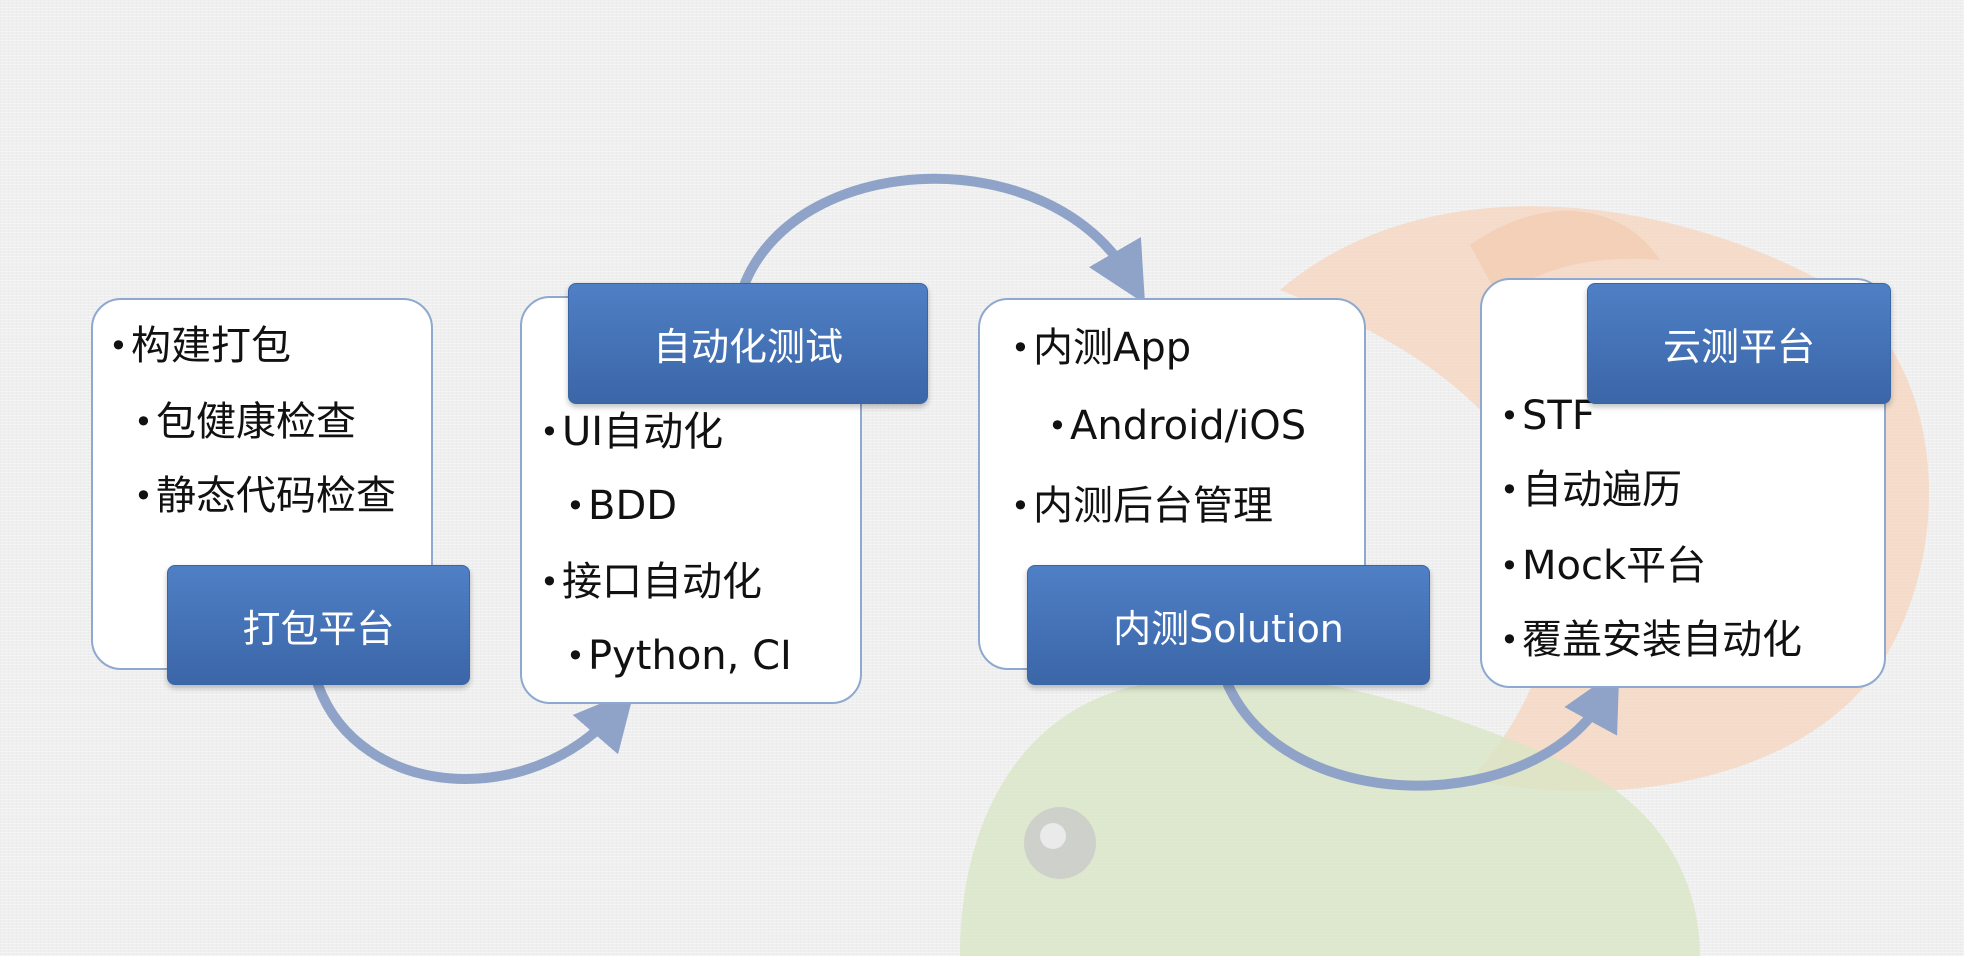 The image size is (1964, 956). Describe the element at coordinates (1739, 343) in the screenshot. I see `stage-4-title: 云测平台` at that location.